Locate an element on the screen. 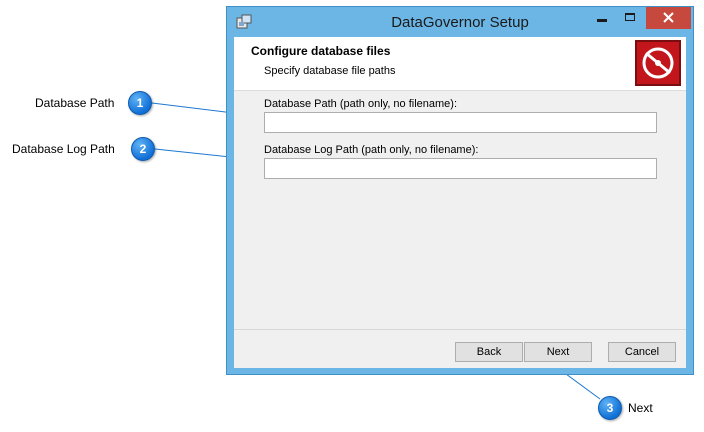  minimize-icon is located at coordinates (602, 20).